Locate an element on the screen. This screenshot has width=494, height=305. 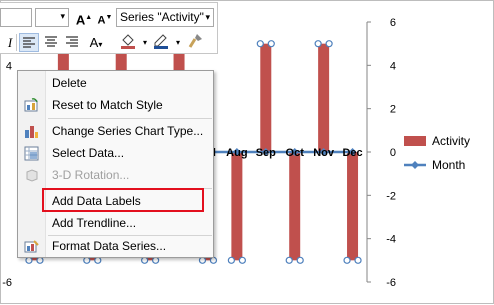
align-right-icon is located at coordinates (72, 41).